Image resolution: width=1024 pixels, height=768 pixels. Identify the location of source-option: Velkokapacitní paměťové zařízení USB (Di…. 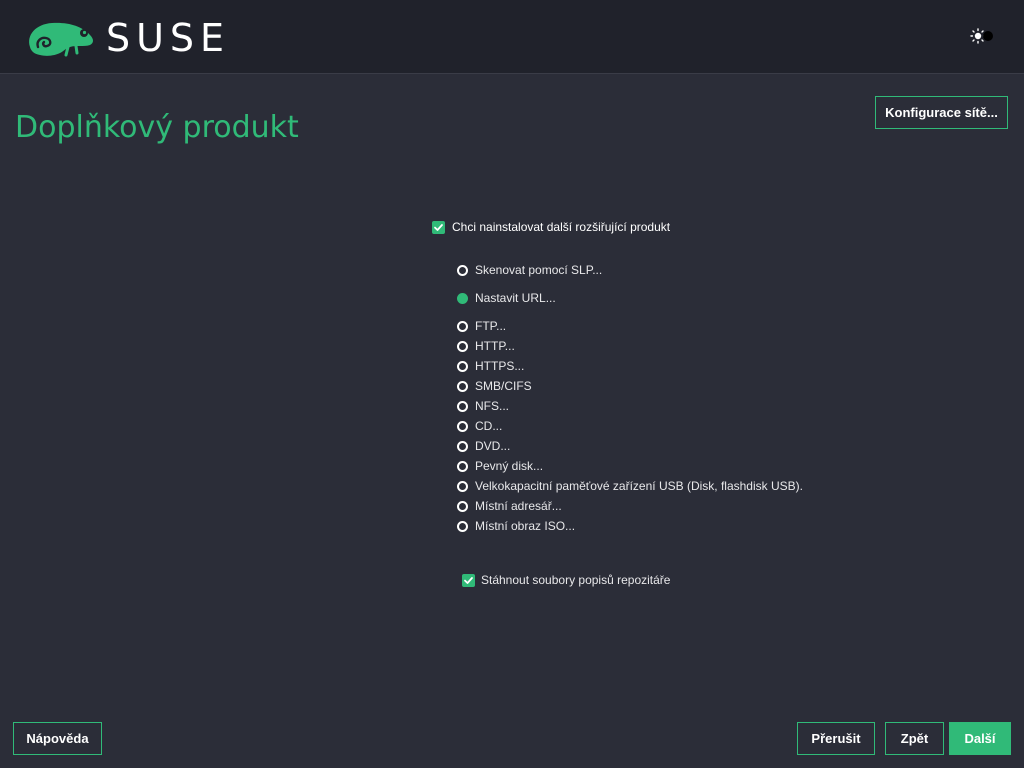
(630, 486).